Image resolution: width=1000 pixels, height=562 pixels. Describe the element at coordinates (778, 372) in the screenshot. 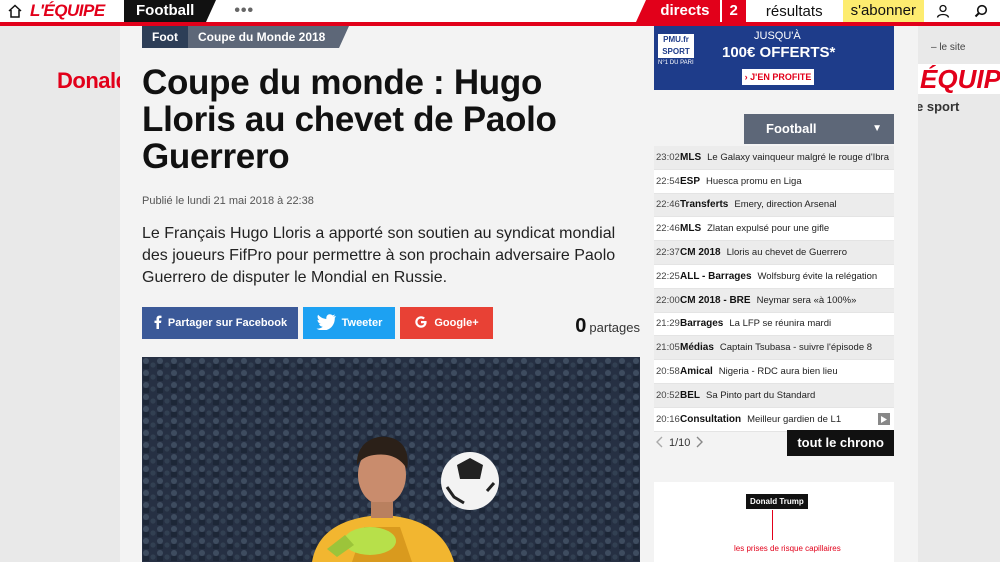

I see `chrono-title: Nigeria - RDC aura bien lieu` at that location.